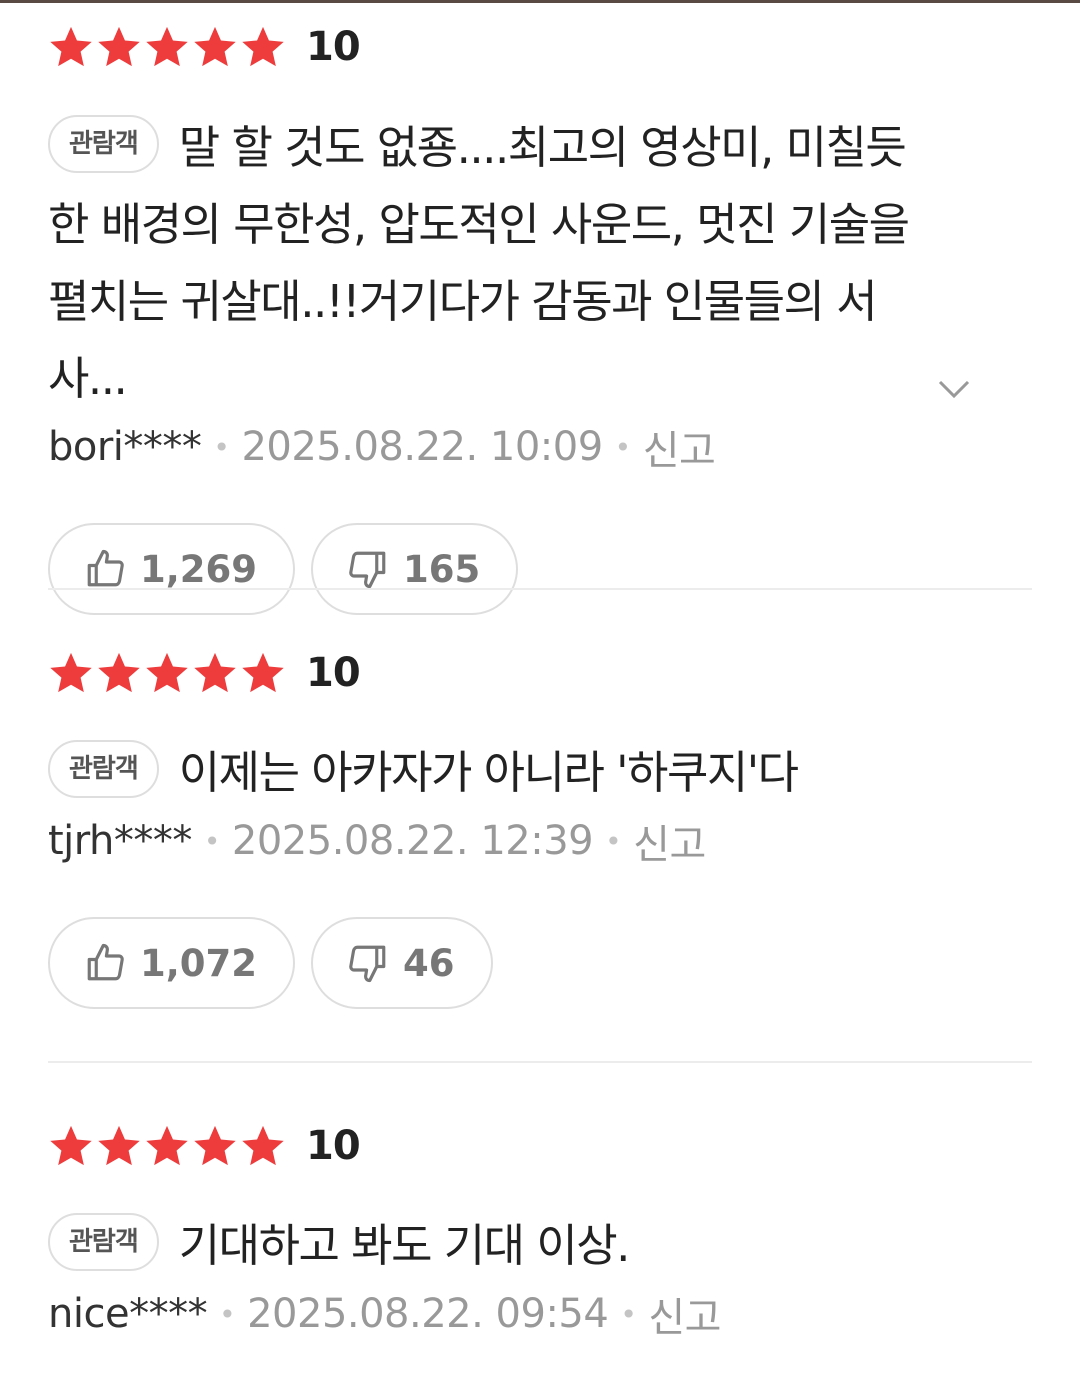 The image size is (1080, 1375). I want to click on vote-buttons: 1,269 165, so click(540, 569).